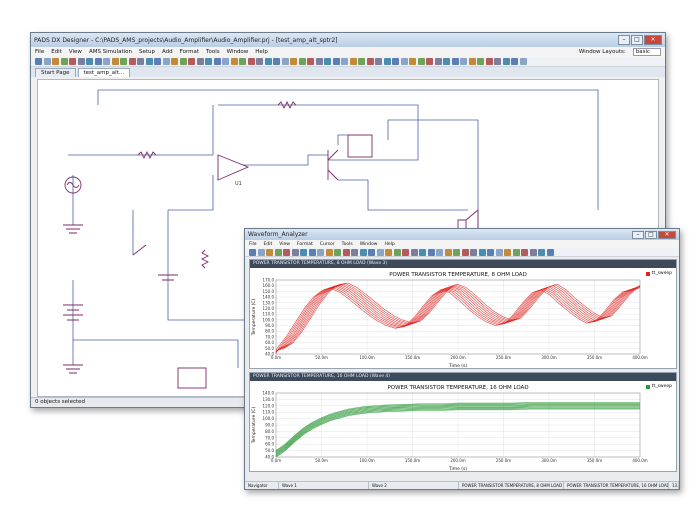 This screenshot has width=700, height=525. What do you see at coordinates (213, 52) in the screenshot?
I see `menu-tools: Tools` at bounding box center [213, 52].